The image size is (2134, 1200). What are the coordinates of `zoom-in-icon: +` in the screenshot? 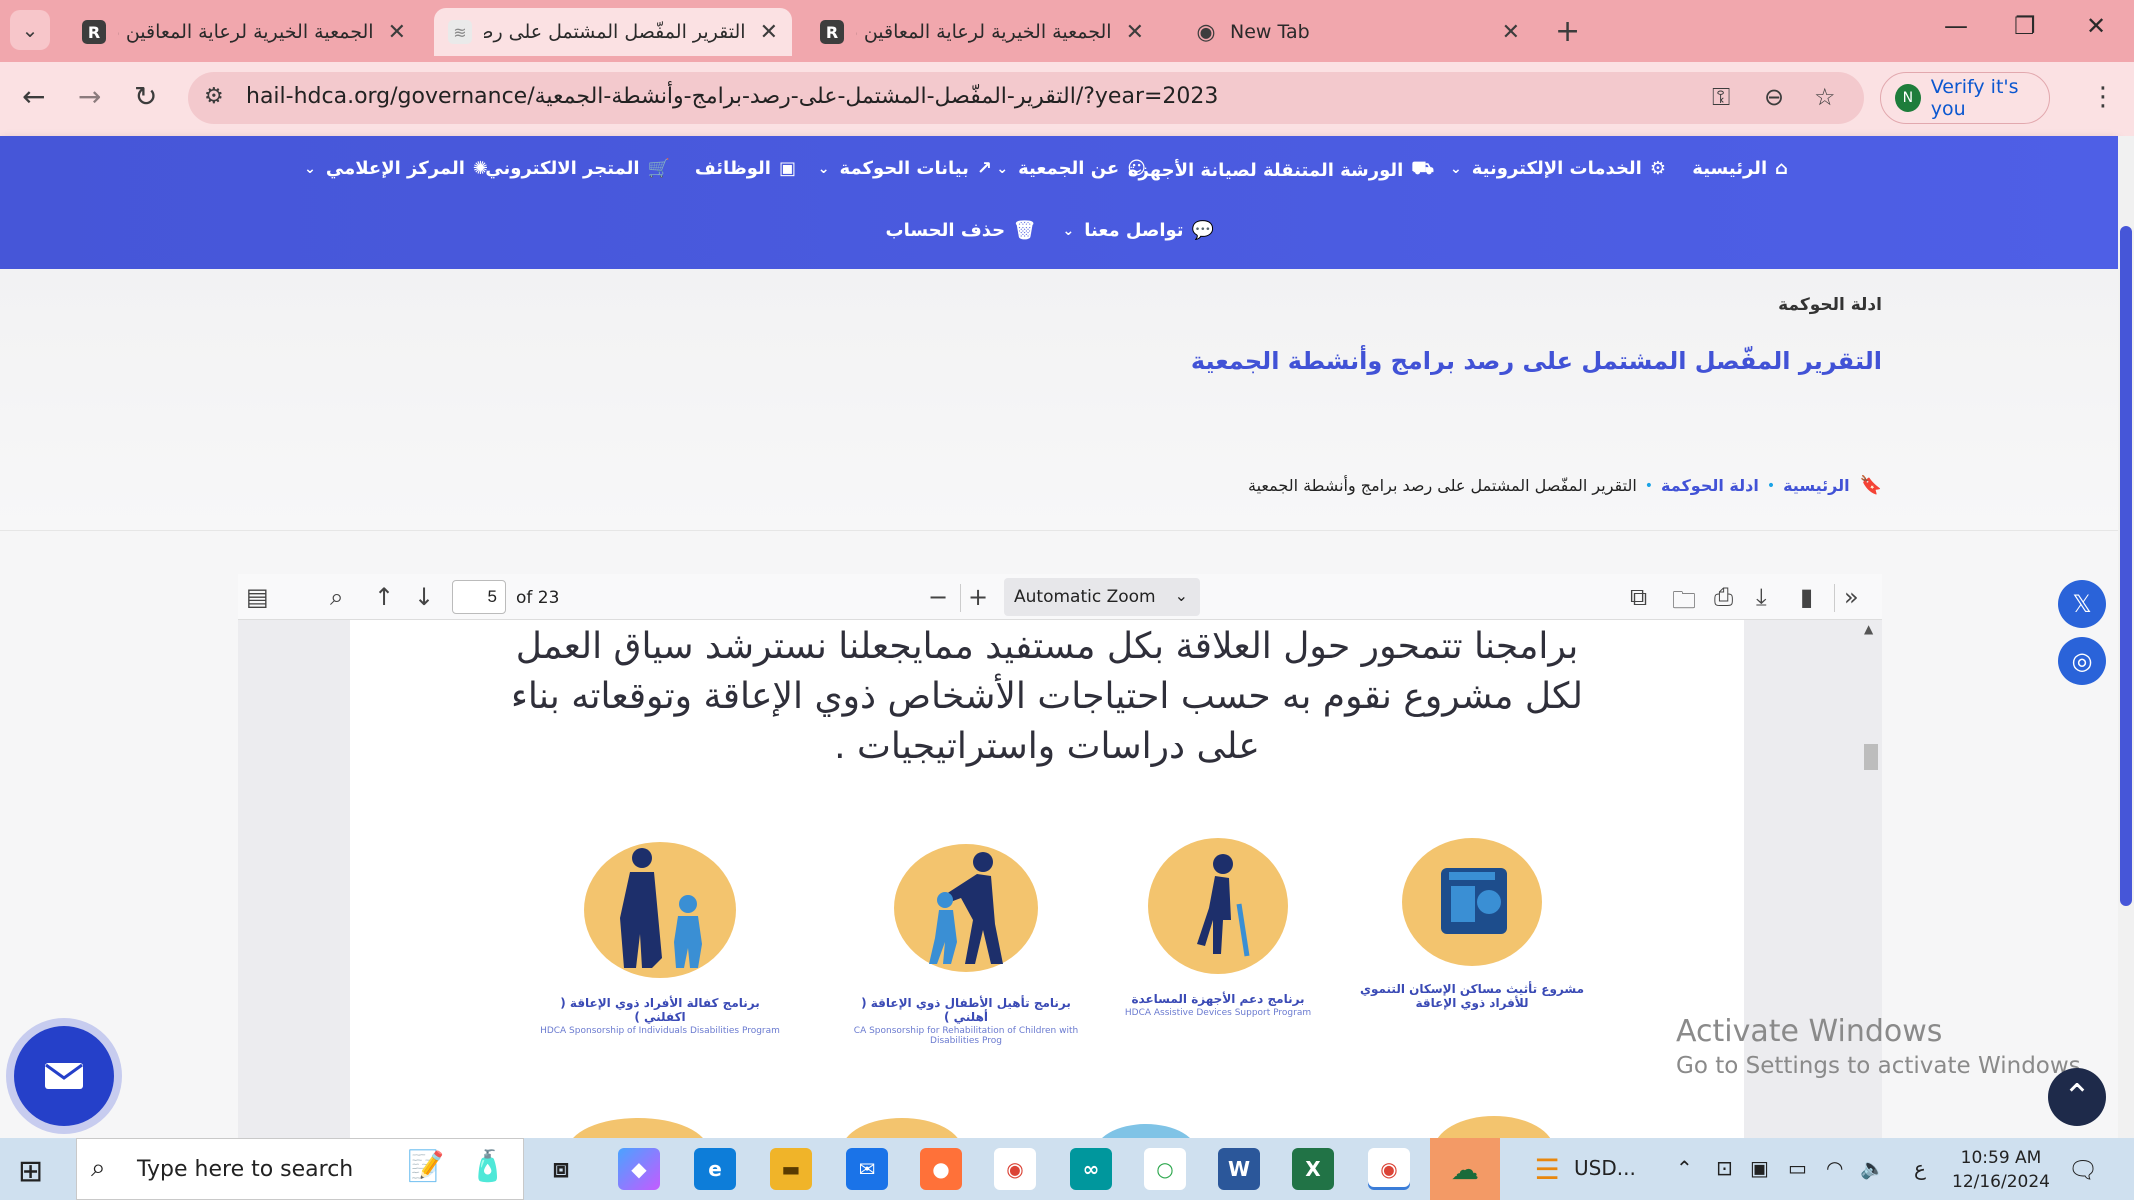 It's located at (978, 597).